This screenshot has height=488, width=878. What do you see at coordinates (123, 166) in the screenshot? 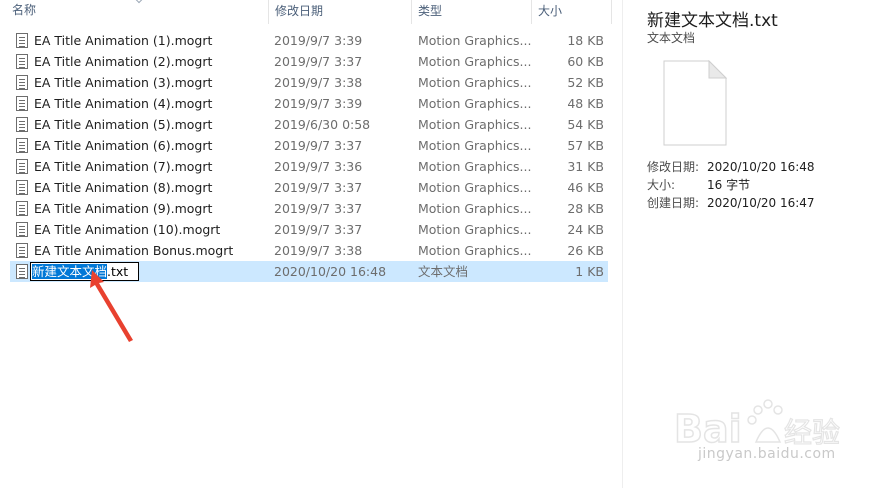
I see `file-name: EA Title Animation (7).mogrt` at bounding box center [123, 166].